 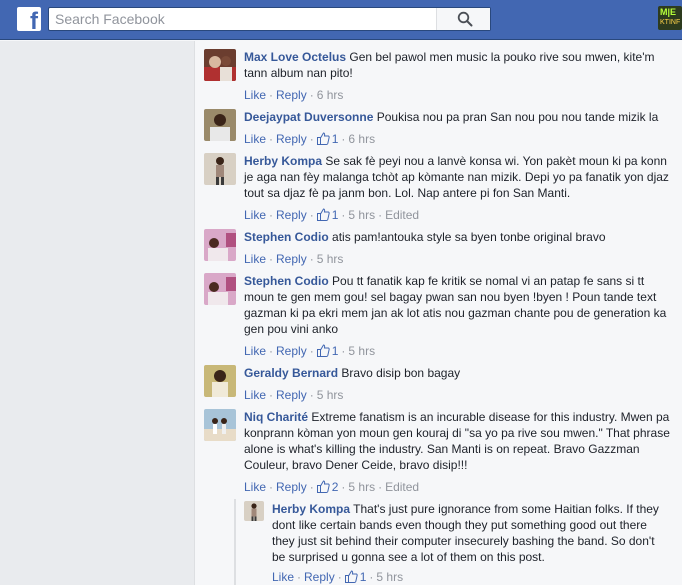 What do you see at coordinates (249, 19) in the screenshot?
I see `search-input` at bounding box center [249, 19].